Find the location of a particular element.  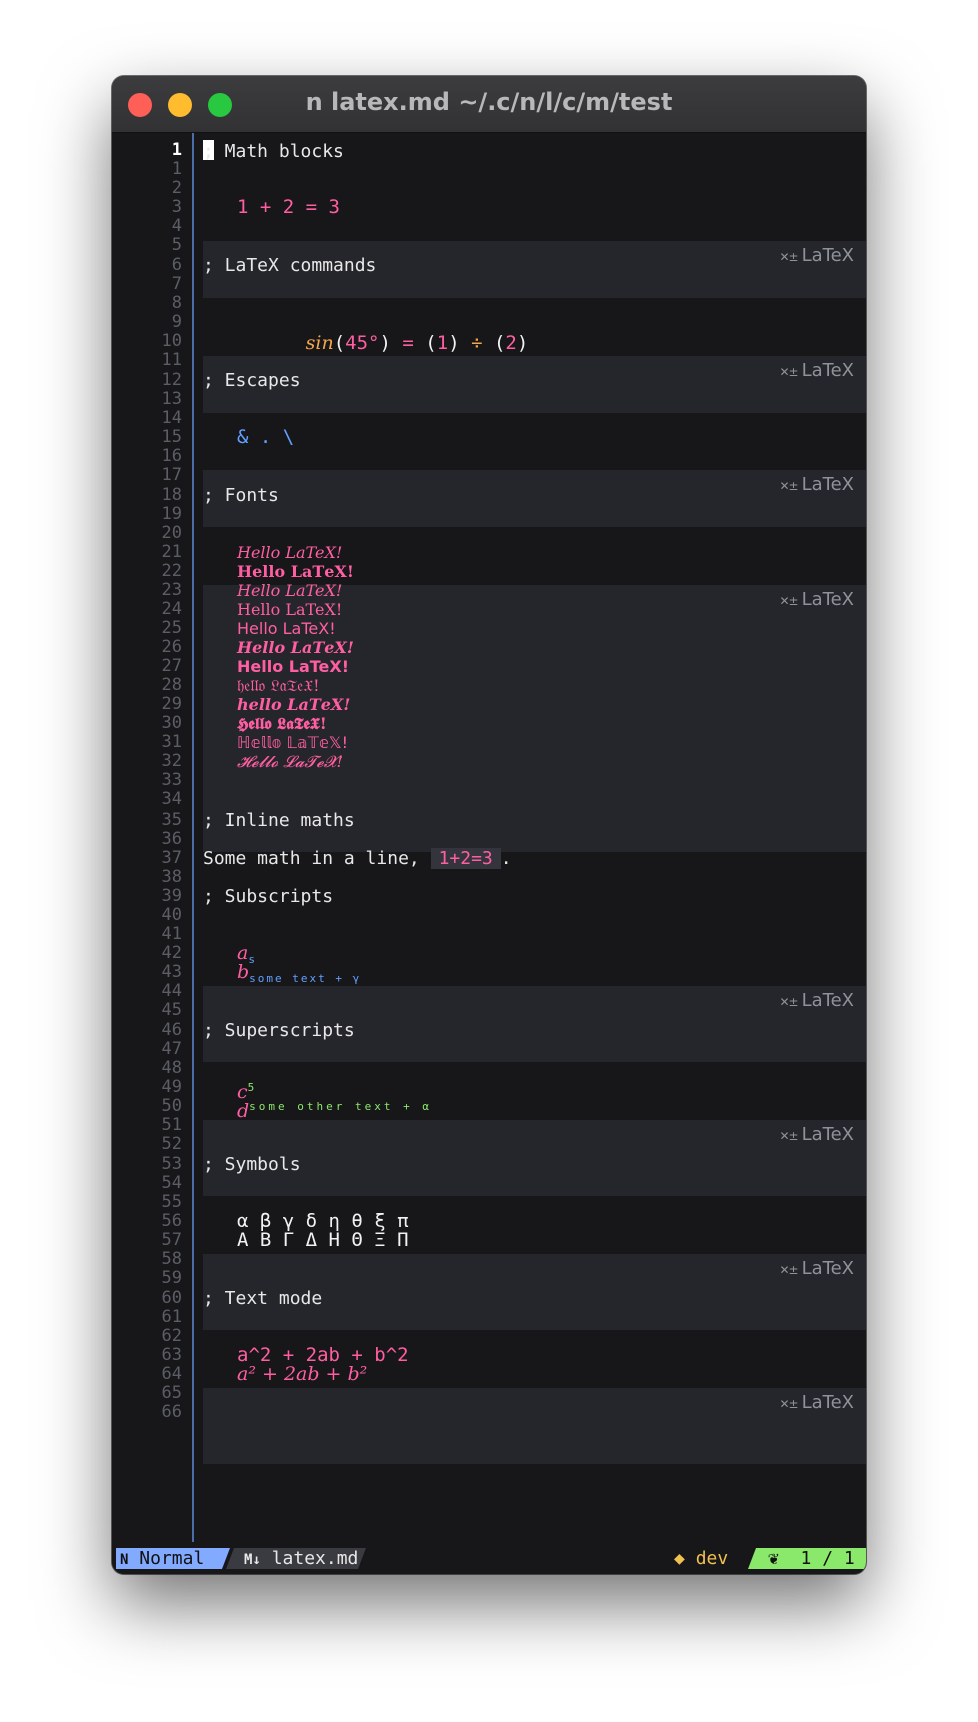

line-number: 10 is located at coordinates (171, 341).